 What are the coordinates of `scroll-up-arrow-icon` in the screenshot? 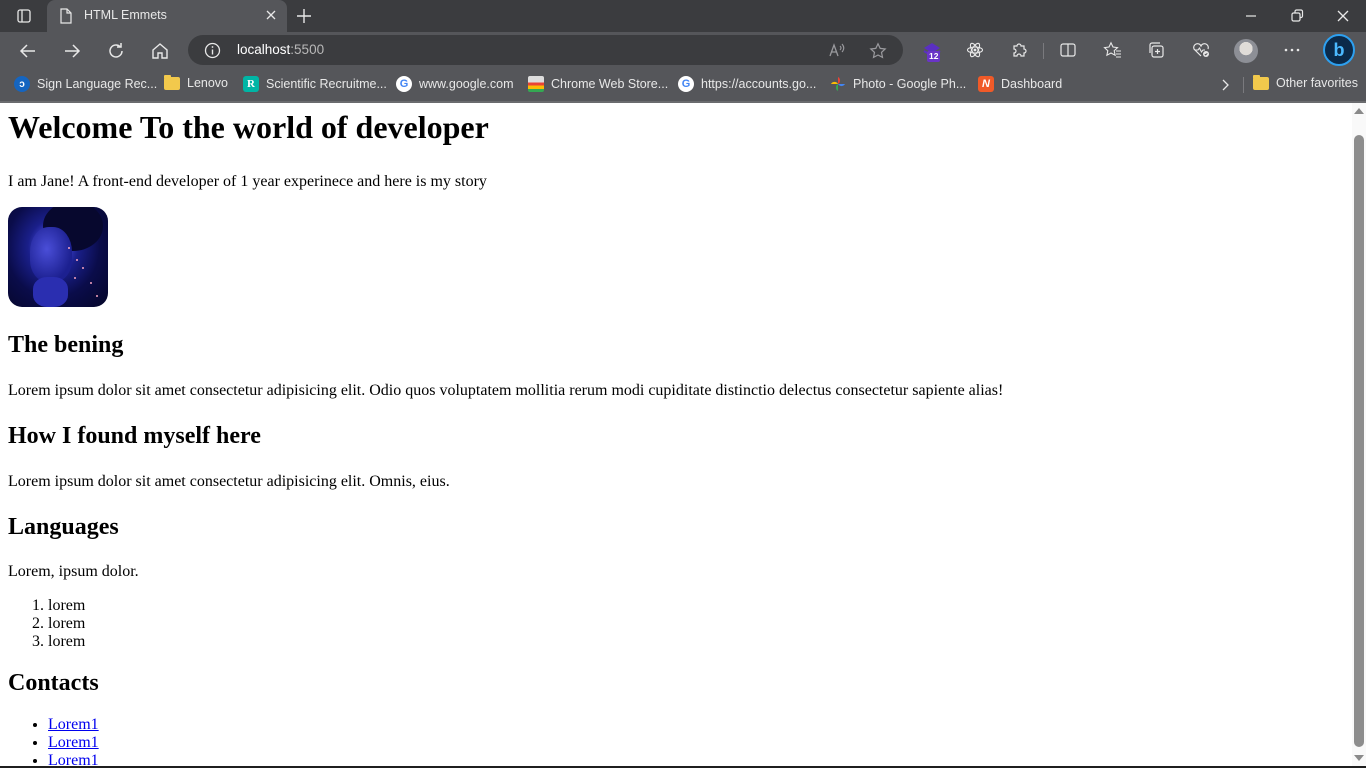 It's located at (1359, 111).